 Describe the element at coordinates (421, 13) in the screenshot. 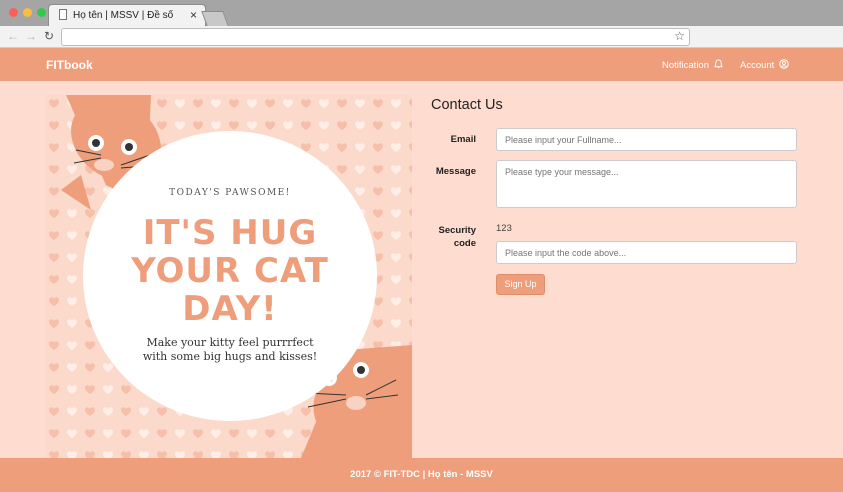

I see `browser-tab-bar: Họ tên | MSSV | Đề số ×` at that location.